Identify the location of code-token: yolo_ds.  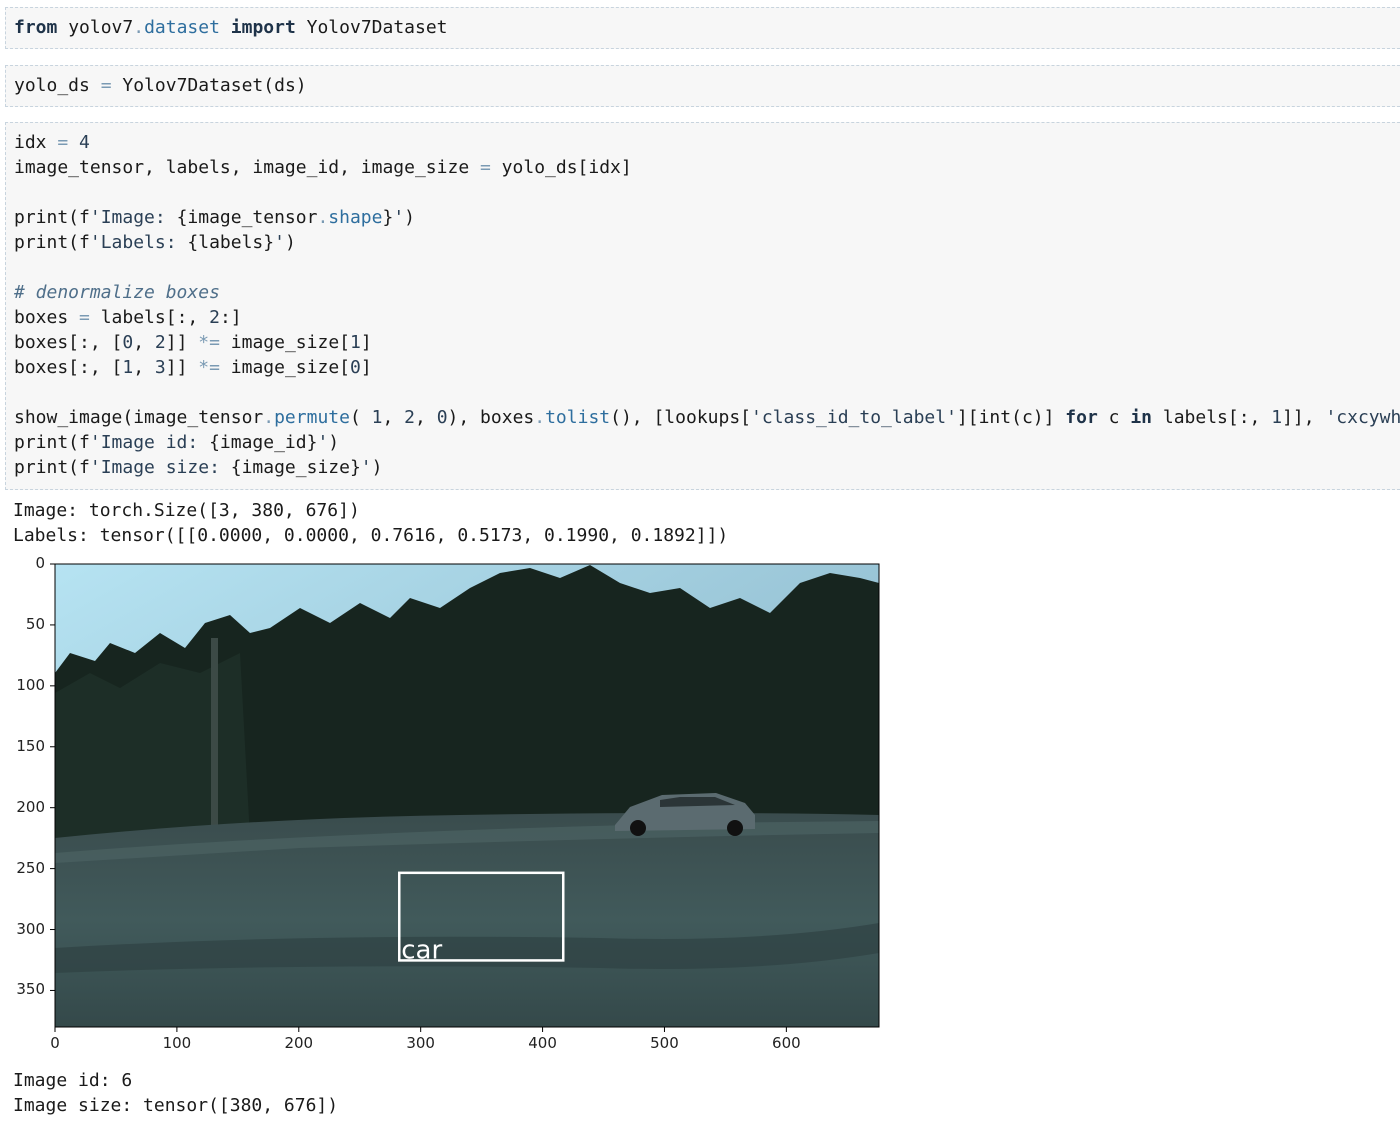
(57, 85).